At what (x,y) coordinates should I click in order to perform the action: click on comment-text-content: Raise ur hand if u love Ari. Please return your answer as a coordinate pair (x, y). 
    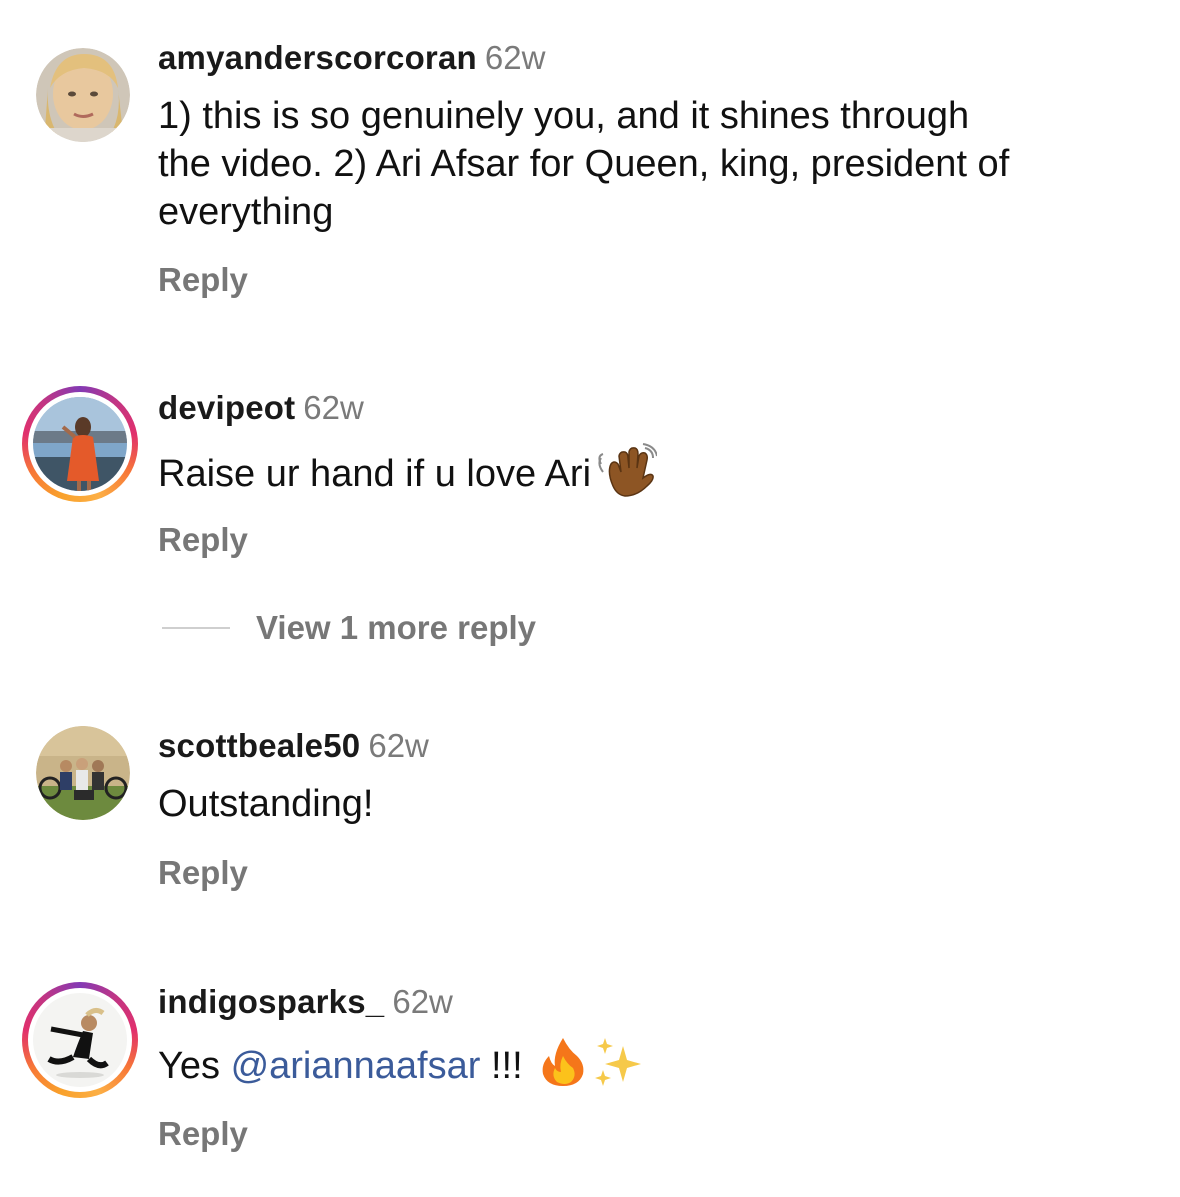
    Looking at the image, I should click on (375, 474).